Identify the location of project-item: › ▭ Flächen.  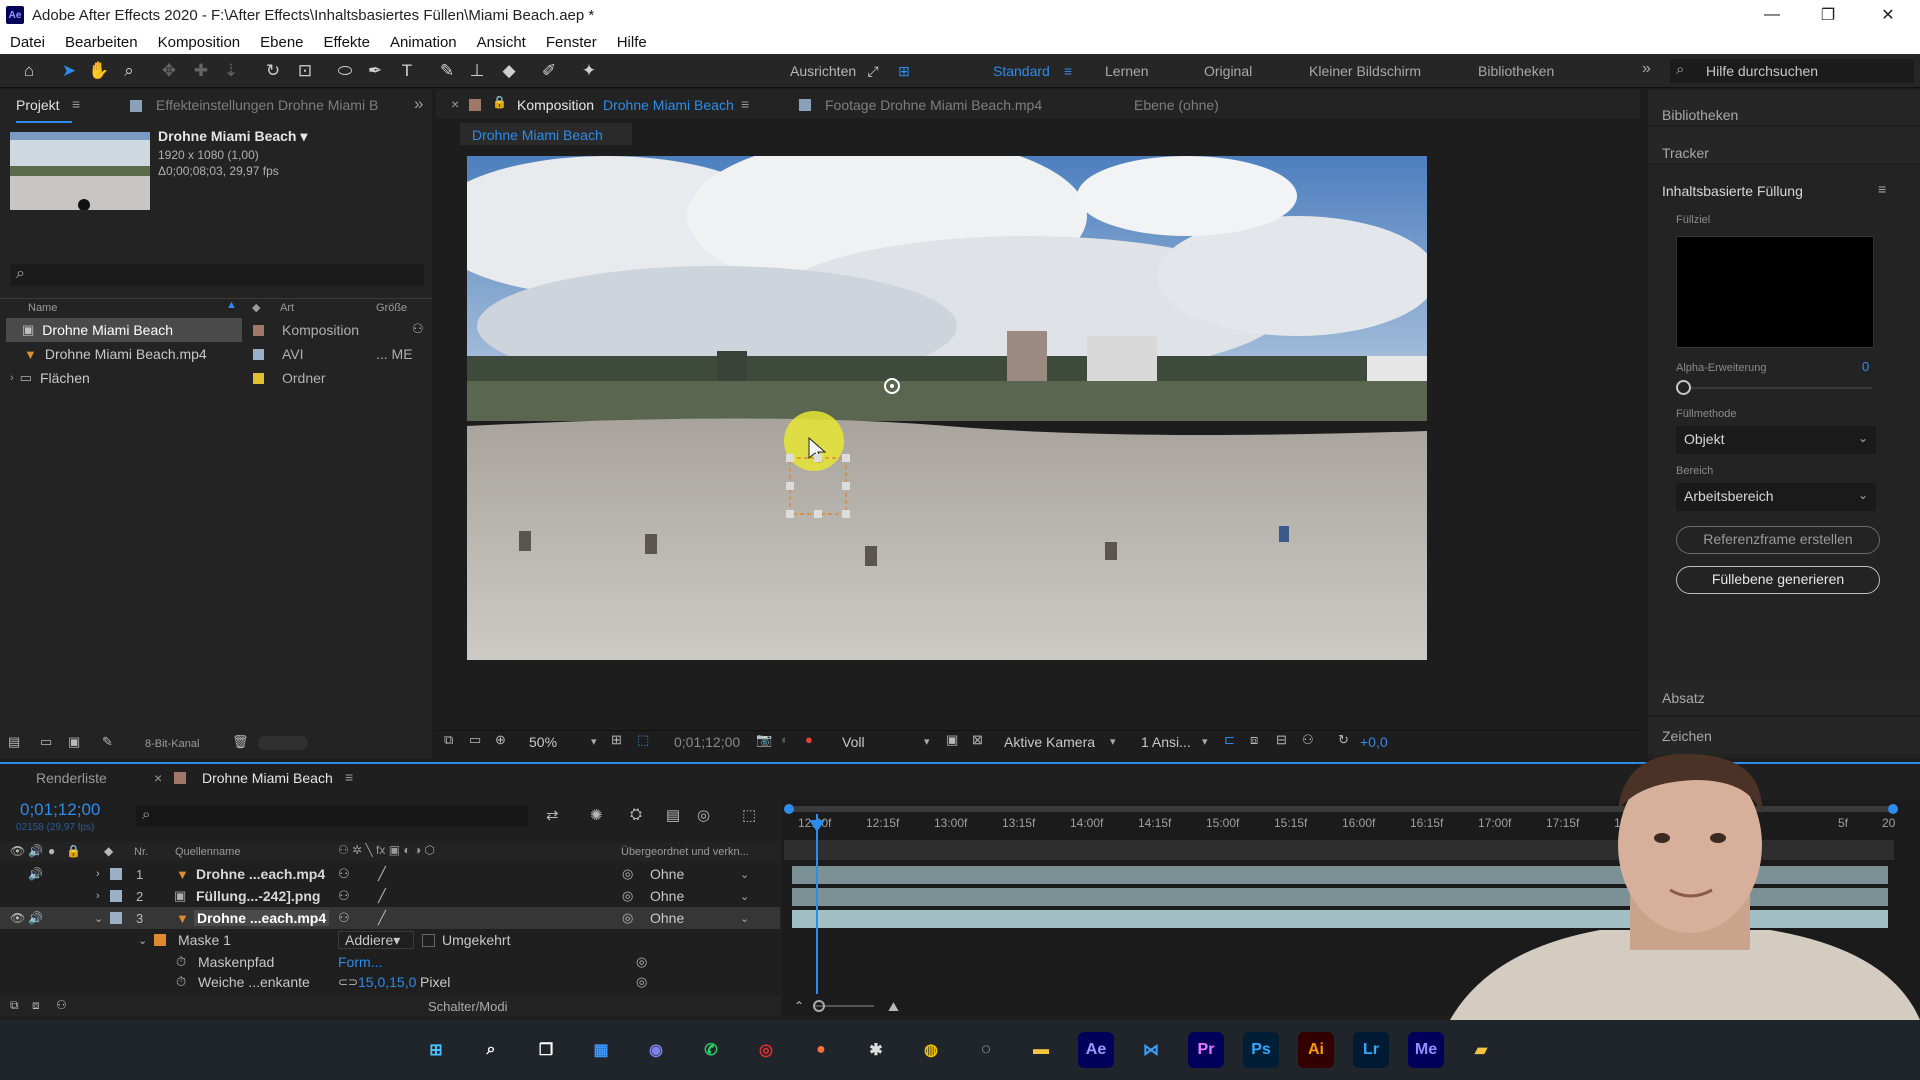
(220, 378).